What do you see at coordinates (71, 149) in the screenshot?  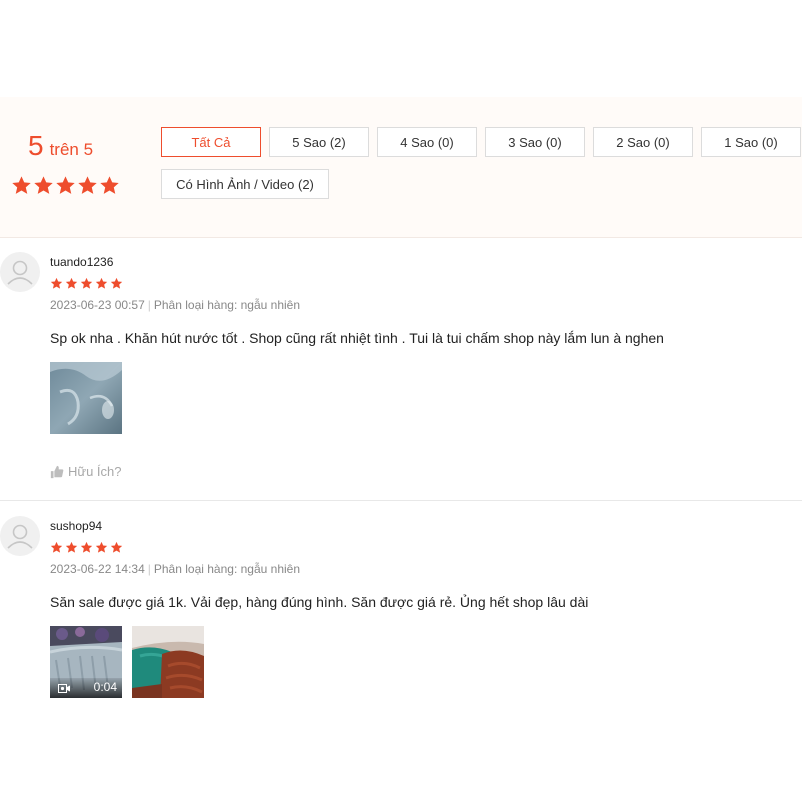 I see `score-suffix: trên 5` at bounding box center [71, 149].